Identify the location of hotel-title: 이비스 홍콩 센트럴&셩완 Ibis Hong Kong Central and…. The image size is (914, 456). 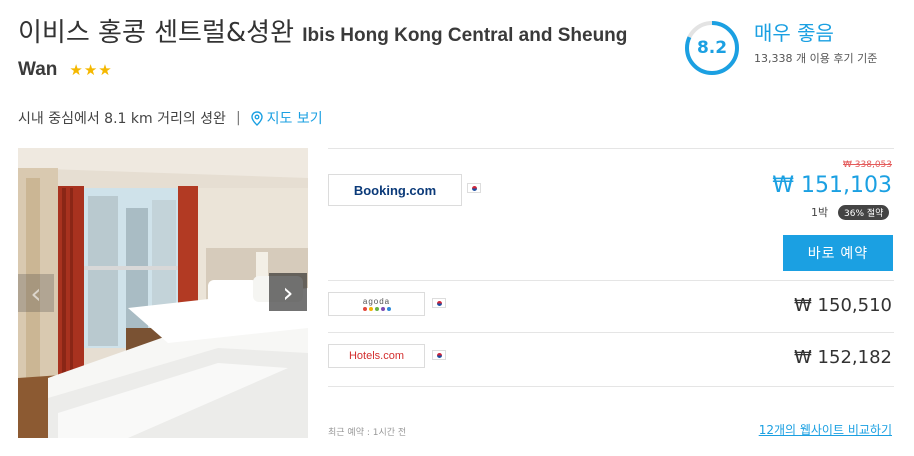
(338, 48).